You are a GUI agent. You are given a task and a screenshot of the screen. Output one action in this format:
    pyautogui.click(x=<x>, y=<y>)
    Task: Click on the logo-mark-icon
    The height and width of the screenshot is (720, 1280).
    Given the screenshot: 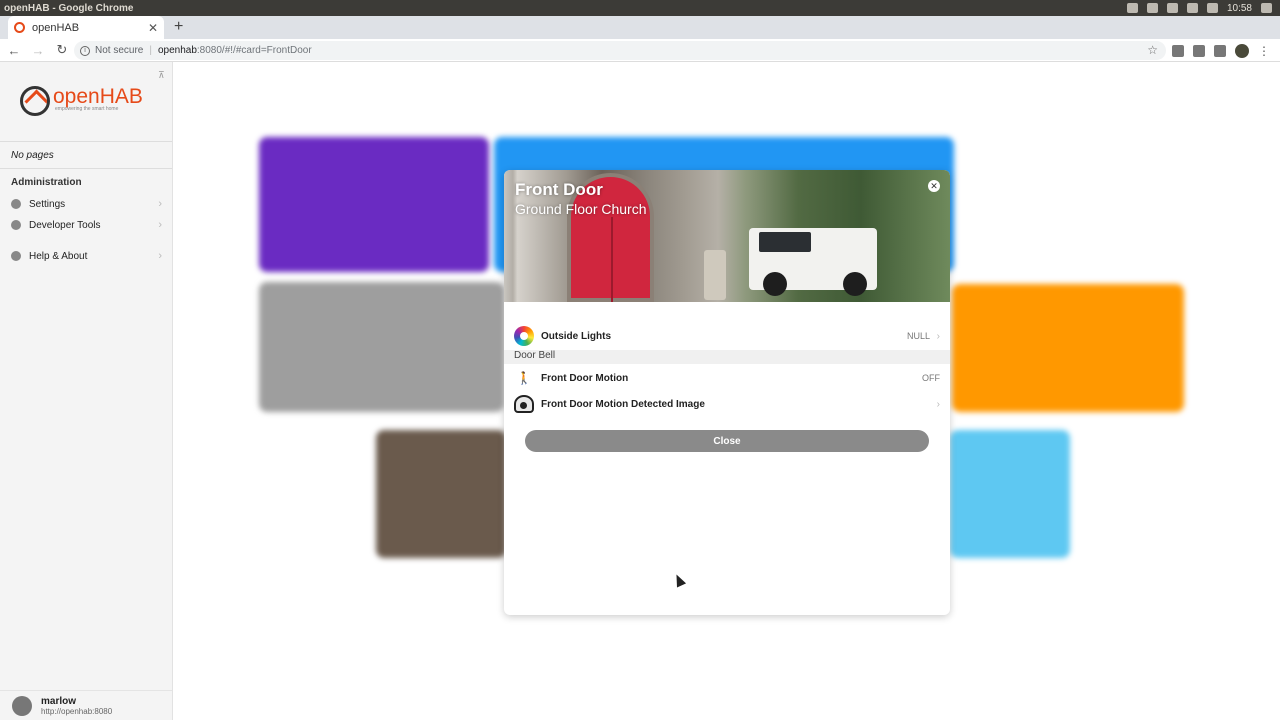 What is the action you would take?
    pyautogui.click(x=35, y=101)
    